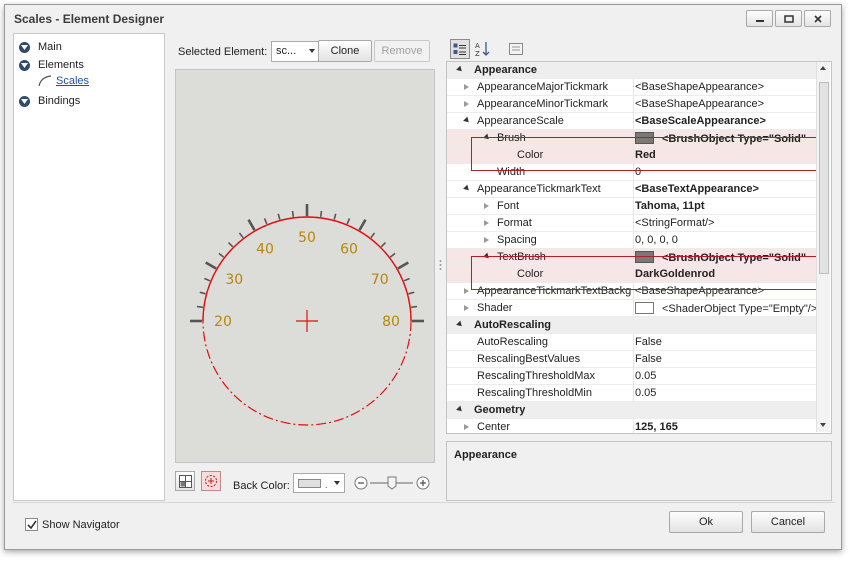 Image resolution: width=853 pixels, height=564 pixels. What do you see at coordinates (513, 325) in the screenshot?
I see `category-label: AutoRescaling` at bounding box center [513, 325].